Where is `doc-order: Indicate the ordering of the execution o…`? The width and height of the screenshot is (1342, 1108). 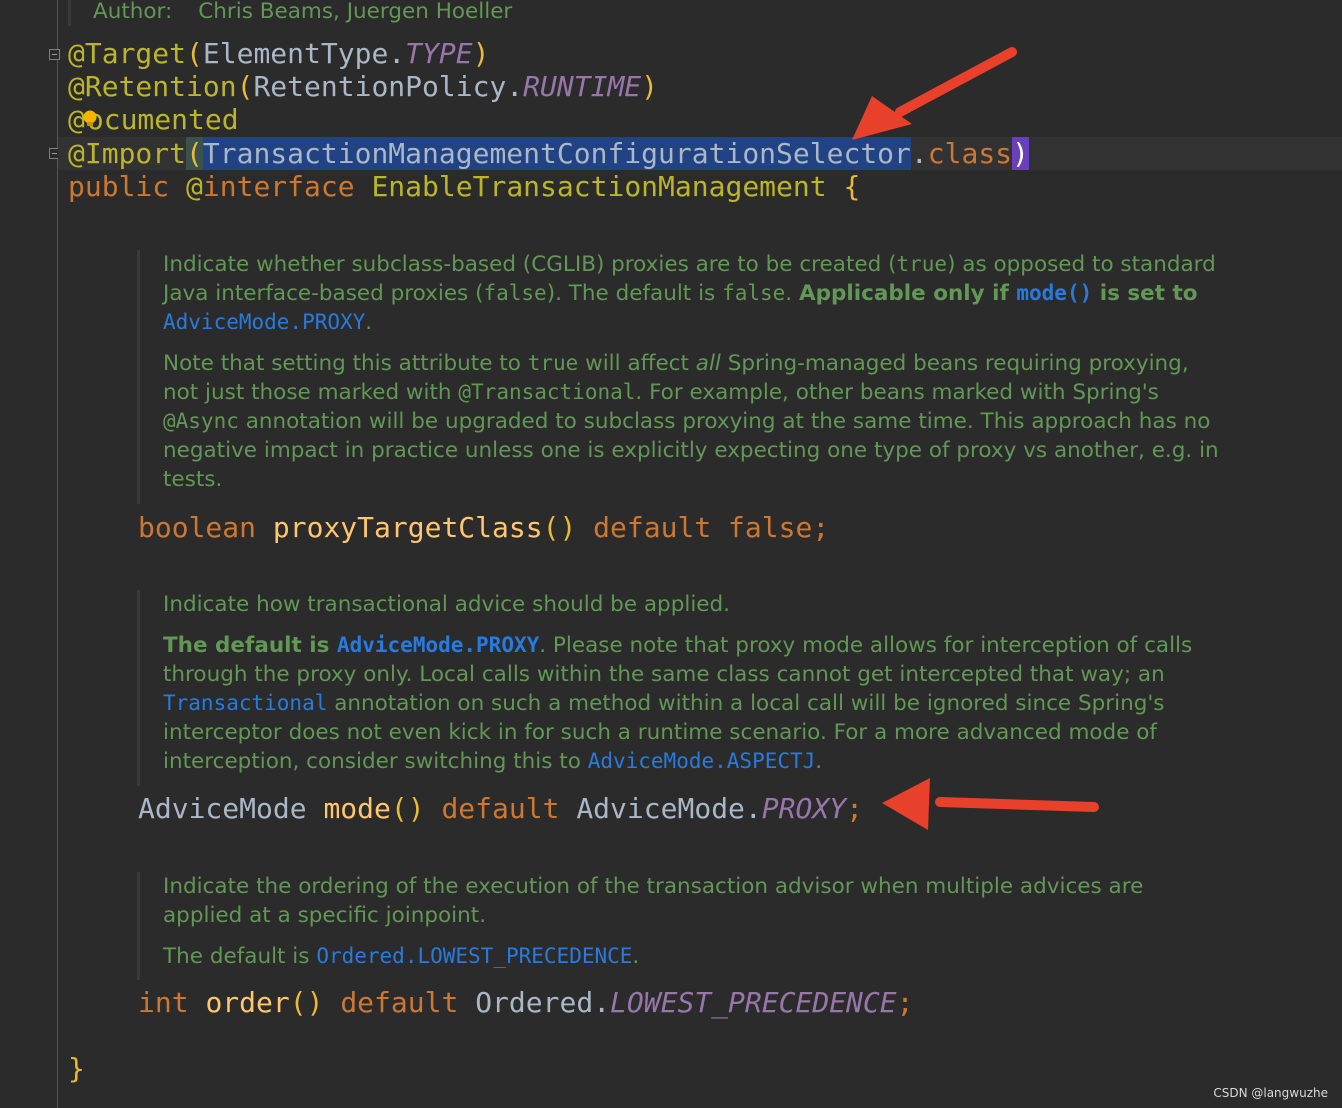 doc-order: Indicate the ordering of the execution o… is located at coordinates (680, 926).